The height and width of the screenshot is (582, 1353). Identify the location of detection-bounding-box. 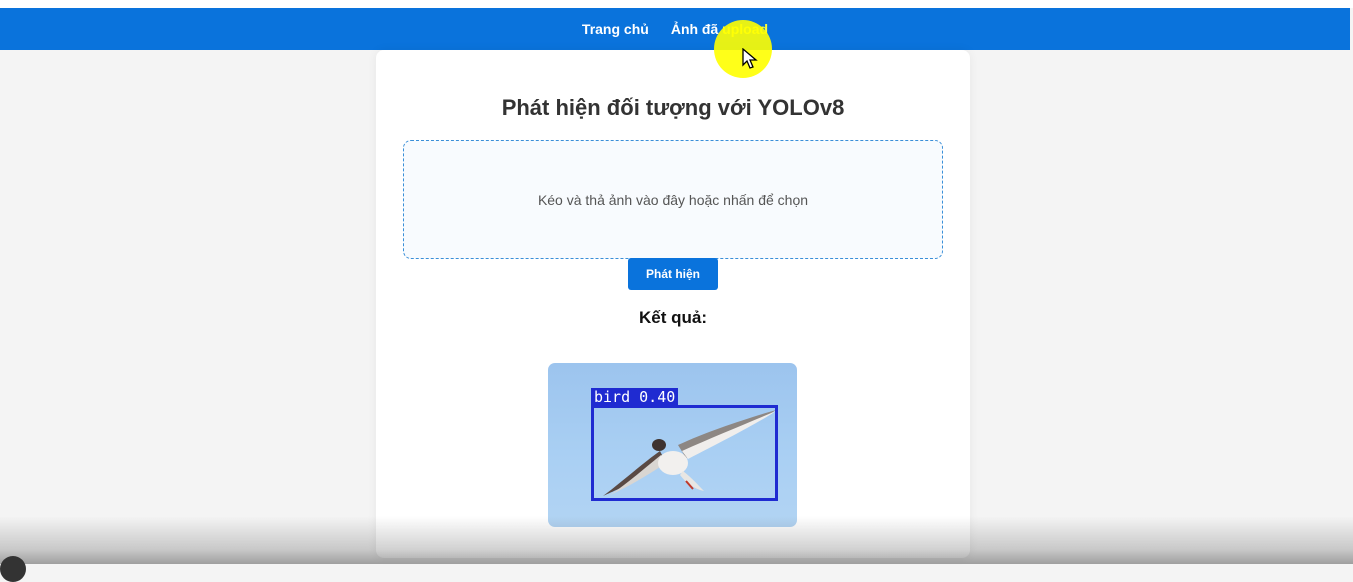
(684, 453).